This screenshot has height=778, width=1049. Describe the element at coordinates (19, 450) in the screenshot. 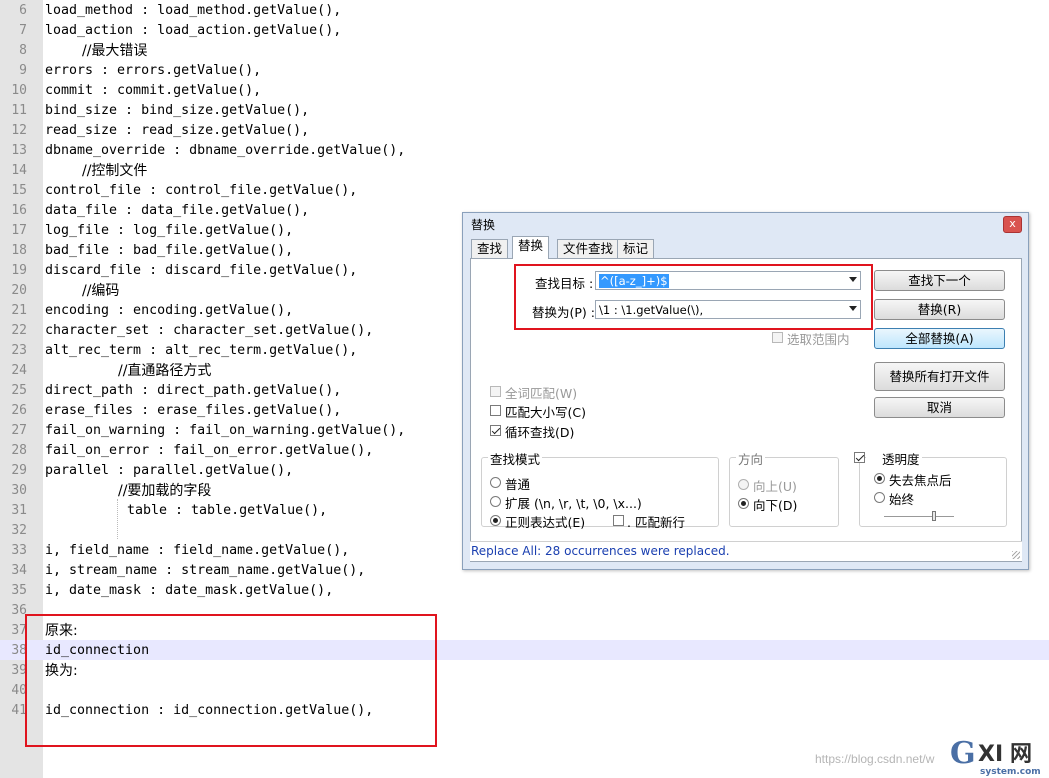

I see `line-number: 28` at that location.